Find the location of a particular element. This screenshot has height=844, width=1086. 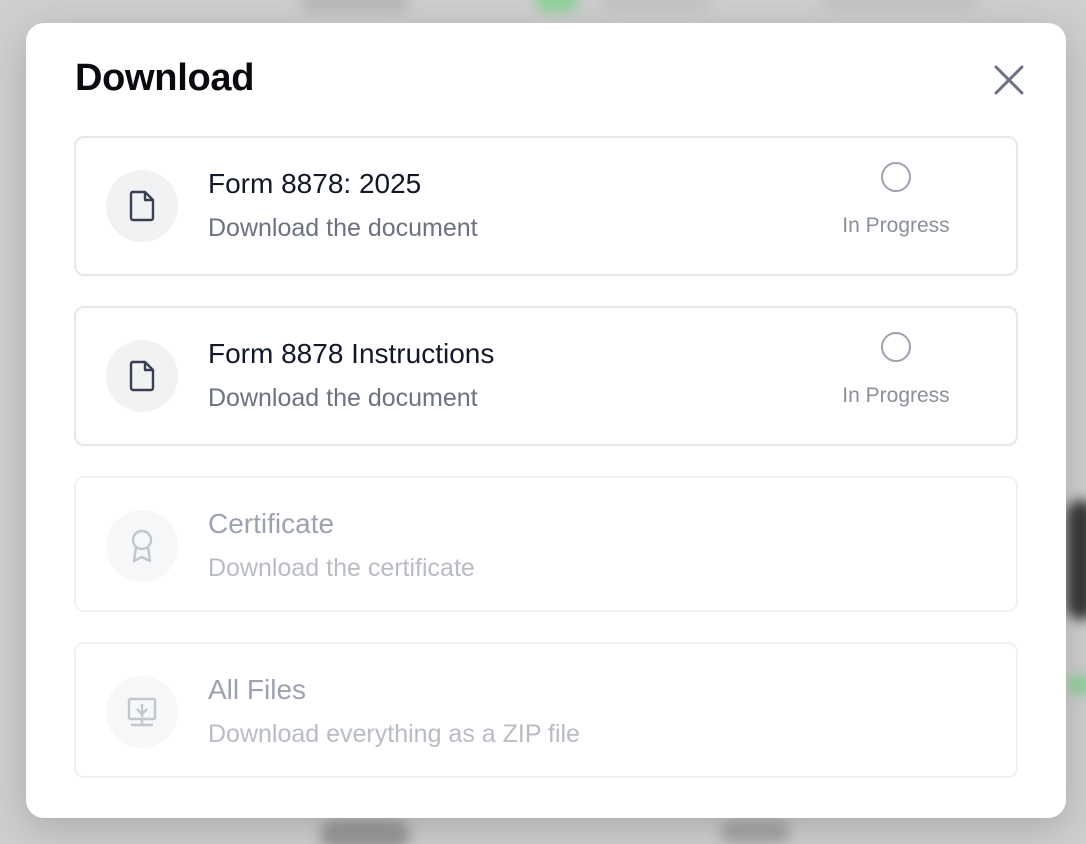

close-icon is located at coordinates (1009, 80).